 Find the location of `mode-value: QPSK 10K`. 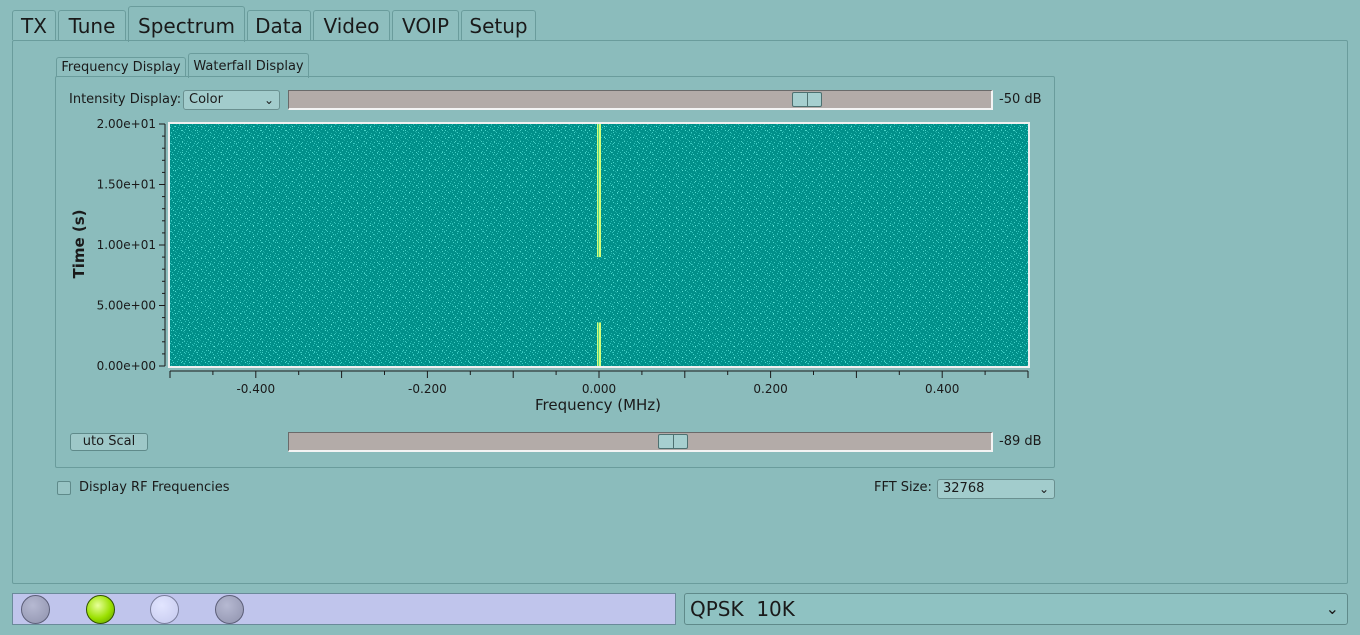

mode-value: QPSK 10K is located at coordinates (742, 609).